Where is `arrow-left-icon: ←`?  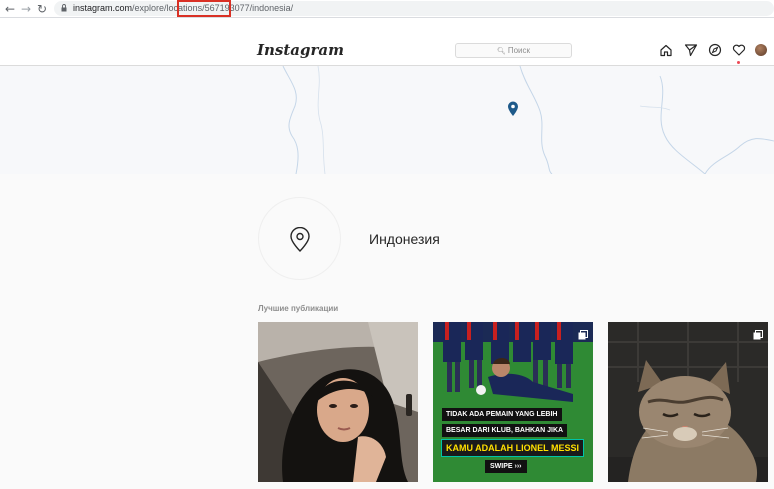 arrow-left-icon: ← is located at coordinates (10, 9).